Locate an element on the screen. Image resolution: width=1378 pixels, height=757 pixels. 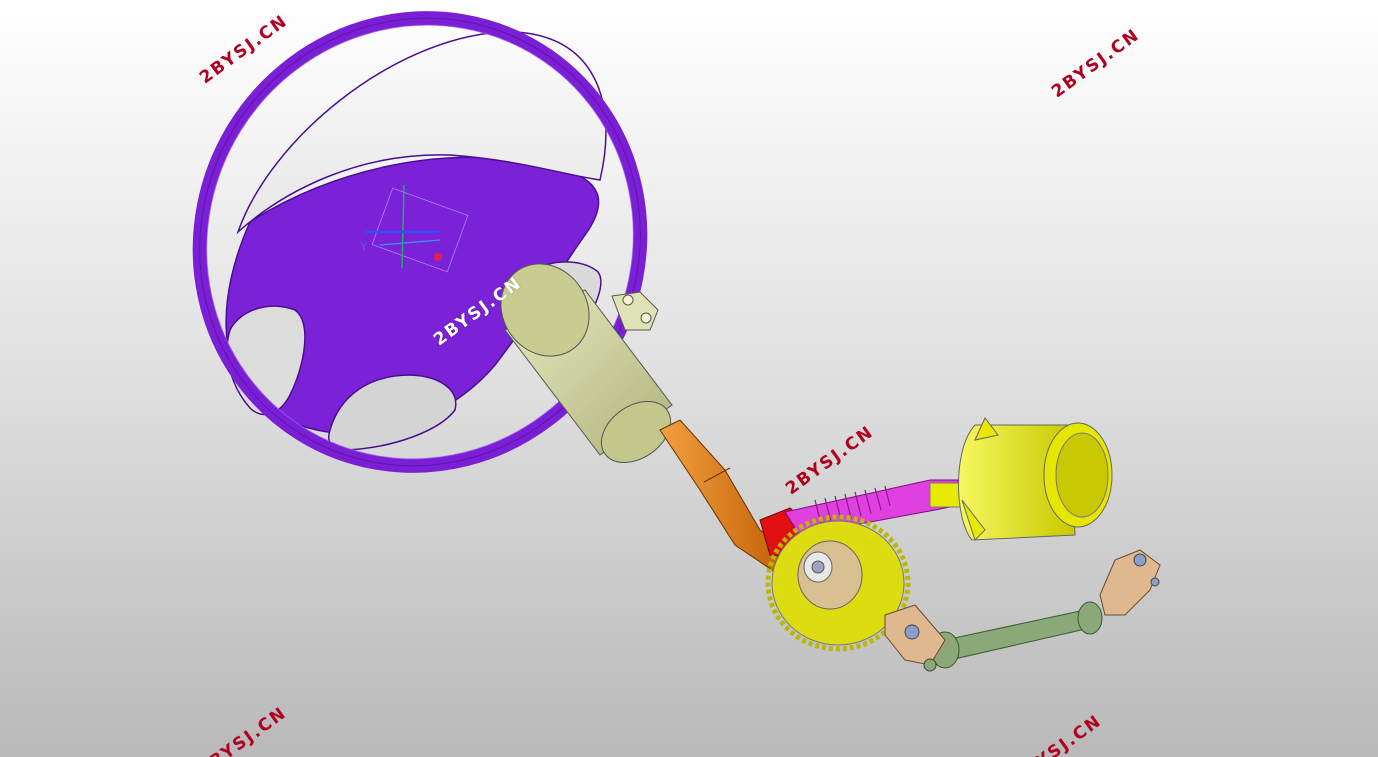
axis-y-label: Y is located at coordinates (364, 247).